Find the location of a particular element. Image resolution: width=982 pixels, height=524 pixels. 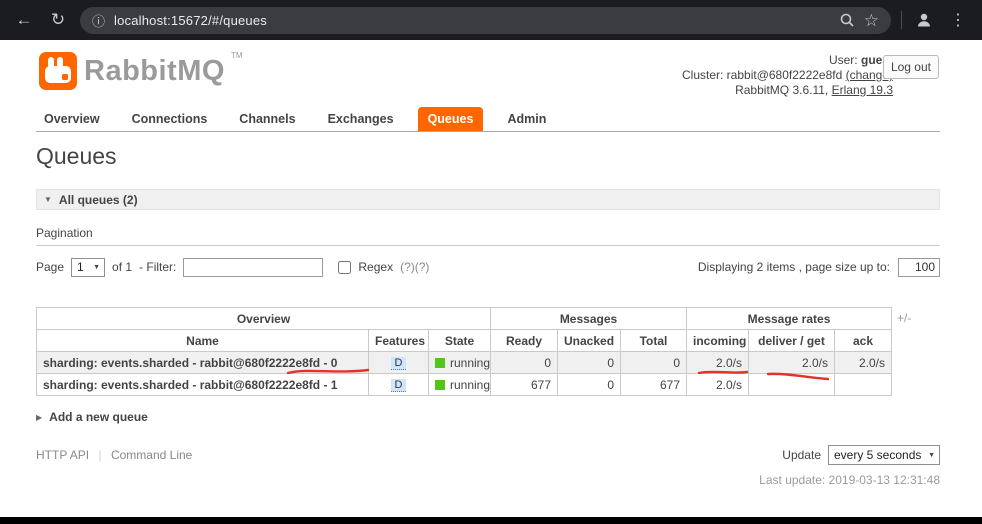

cluster-label: Cluster: is located at coordinates (702, 75).